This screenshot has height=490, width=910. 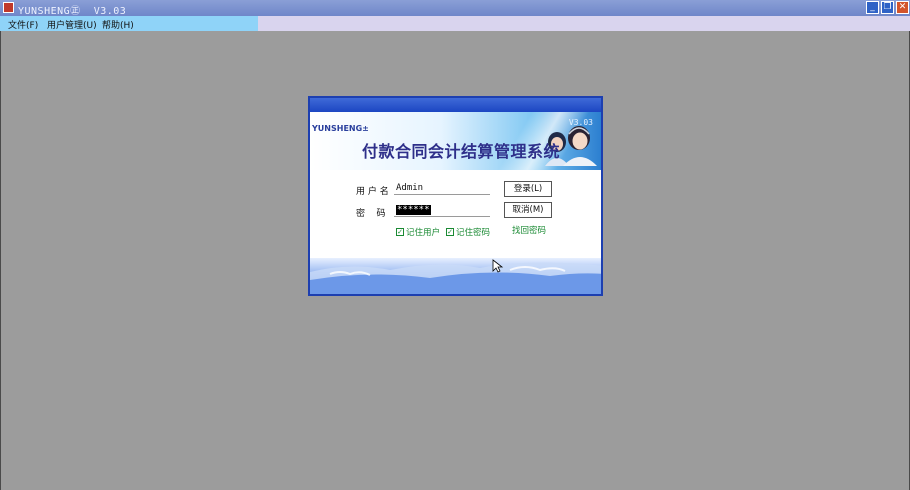 What do you see at coordinates (872, 7) in the screenshot?
I see `minimize-button: _` at bounding box center [872, 7].